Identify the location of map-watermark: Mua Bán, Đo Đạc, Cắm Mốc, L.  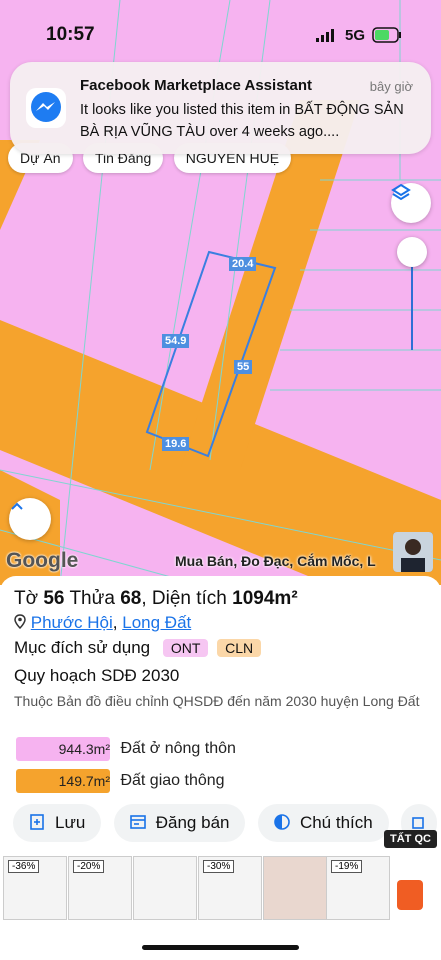
(275, 561).